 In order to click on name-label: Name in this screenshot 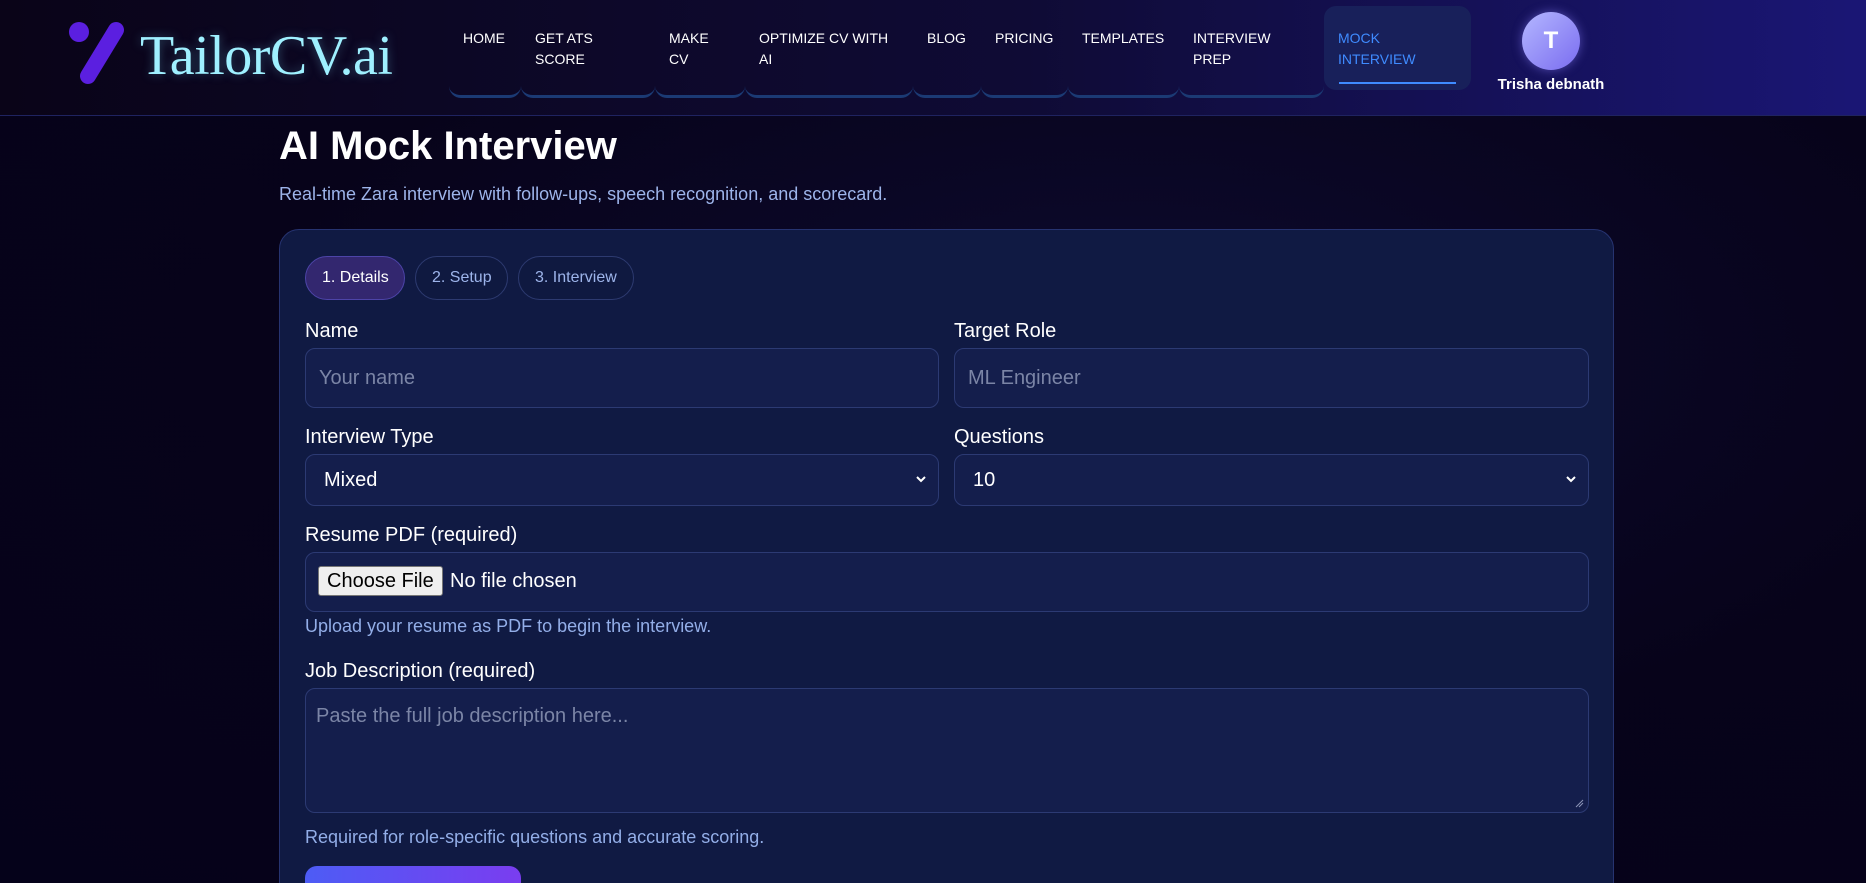, I will do `click(332, 331)`.